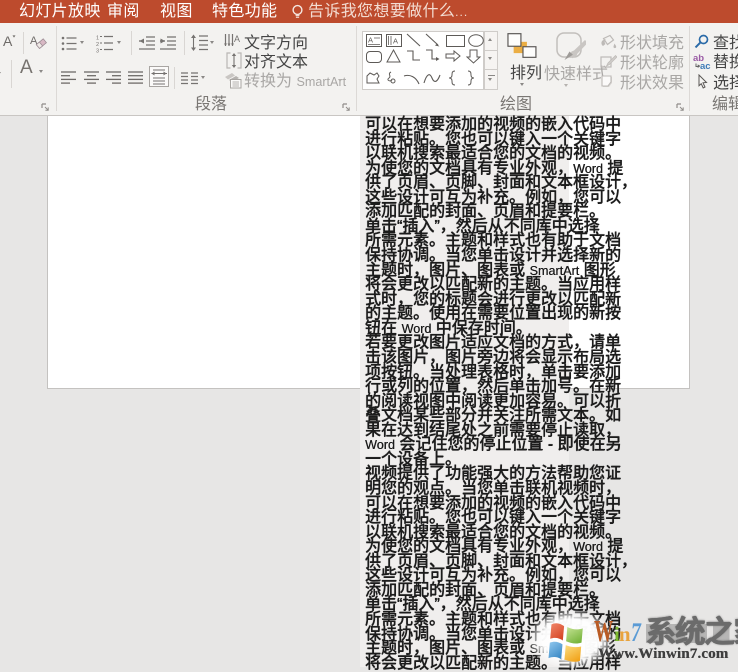  Describe the element at coordinates (97, 39) in the screenshot. I see `svg-text: 1` at that location.